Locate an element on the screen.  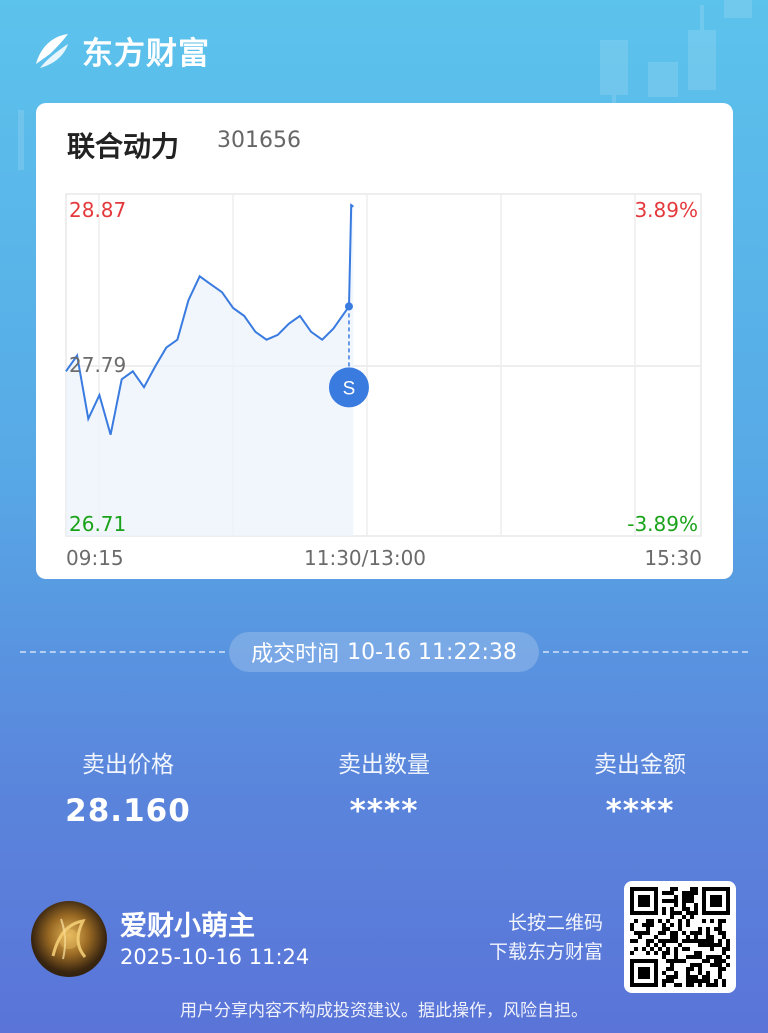
download-prompt: 长按二维码 下载东方财富 is located at coordinates (546, 938).